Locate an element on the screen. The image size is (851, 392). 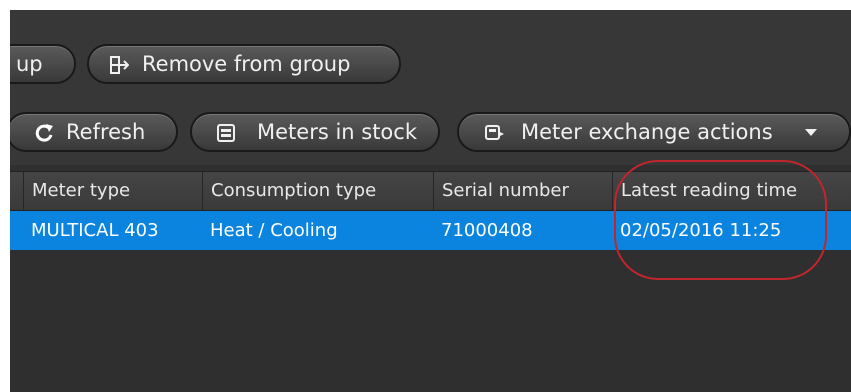
column-header-consumption-type: Consumption type is located at coordinates (317, 191).